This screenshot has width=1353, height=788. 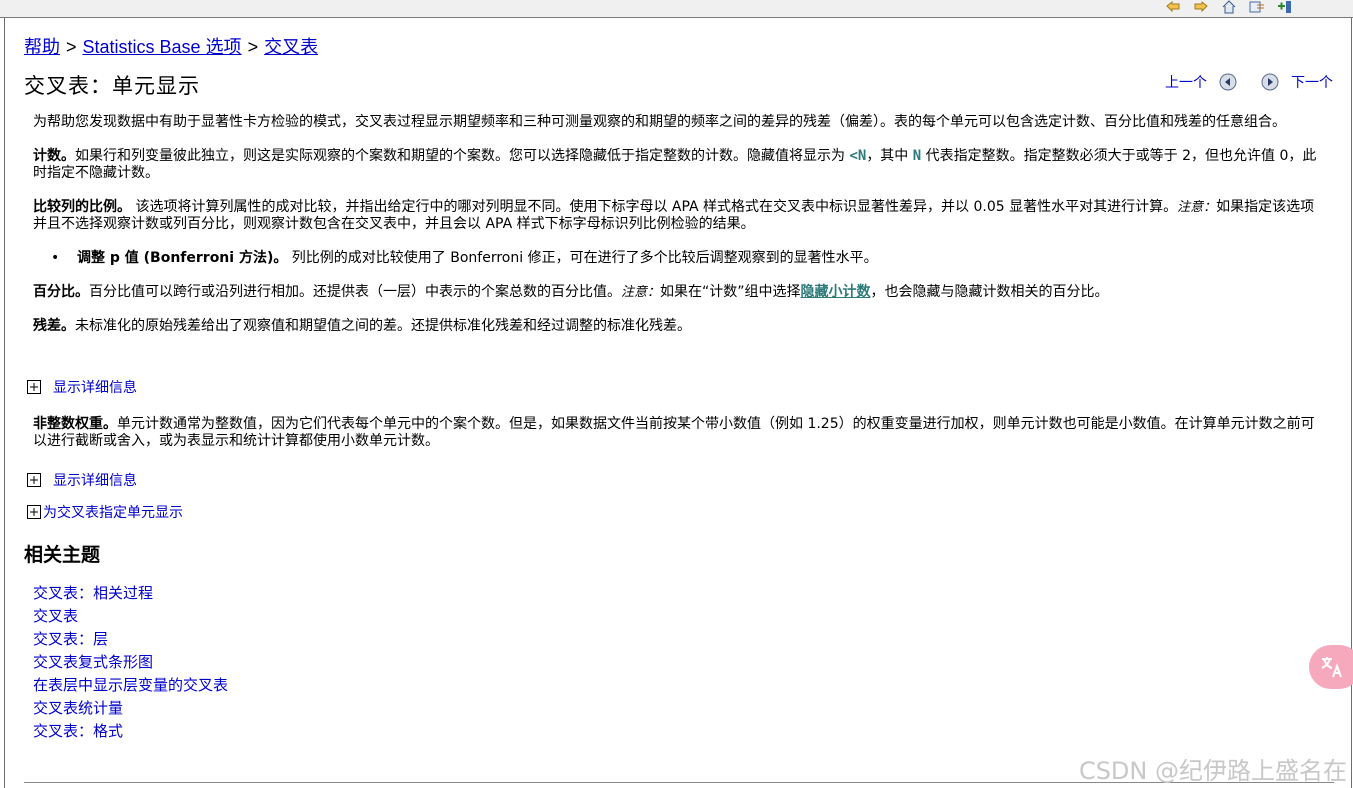 I want to click on counts-code: N, so click(x=917, y=156).